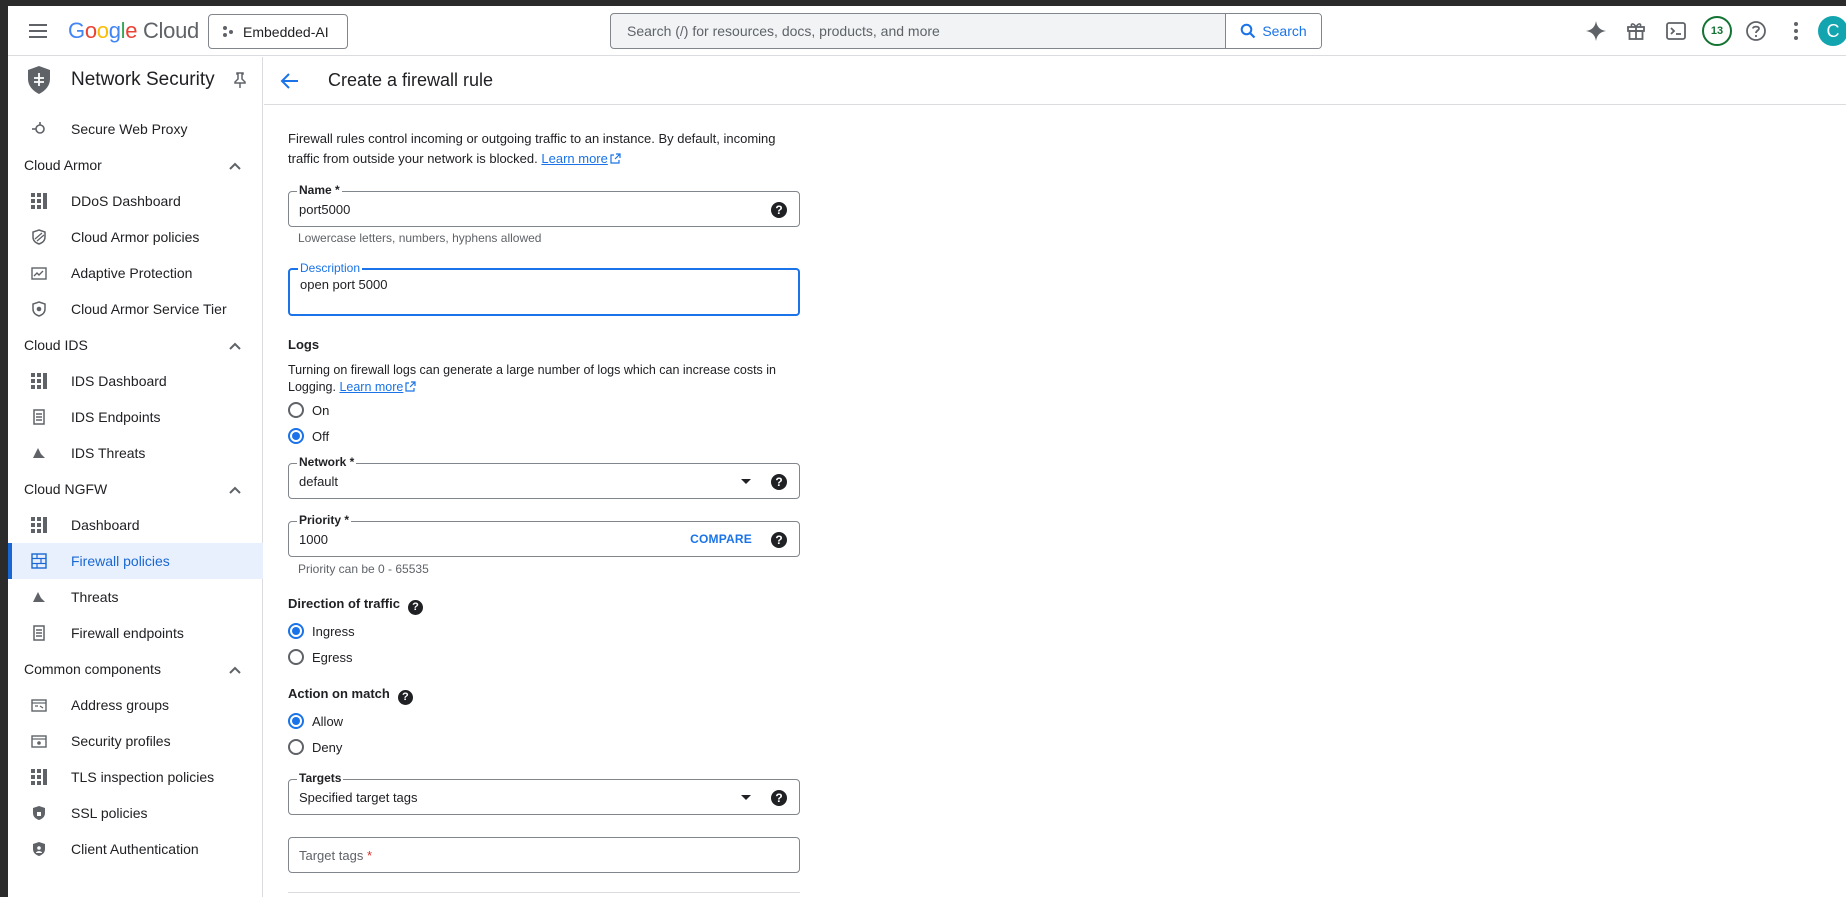 This screenshot has height=897, width=1846. I want to click on sidebar-section-cloud-ngfw: Cloud NGFW, so click(135, 489).